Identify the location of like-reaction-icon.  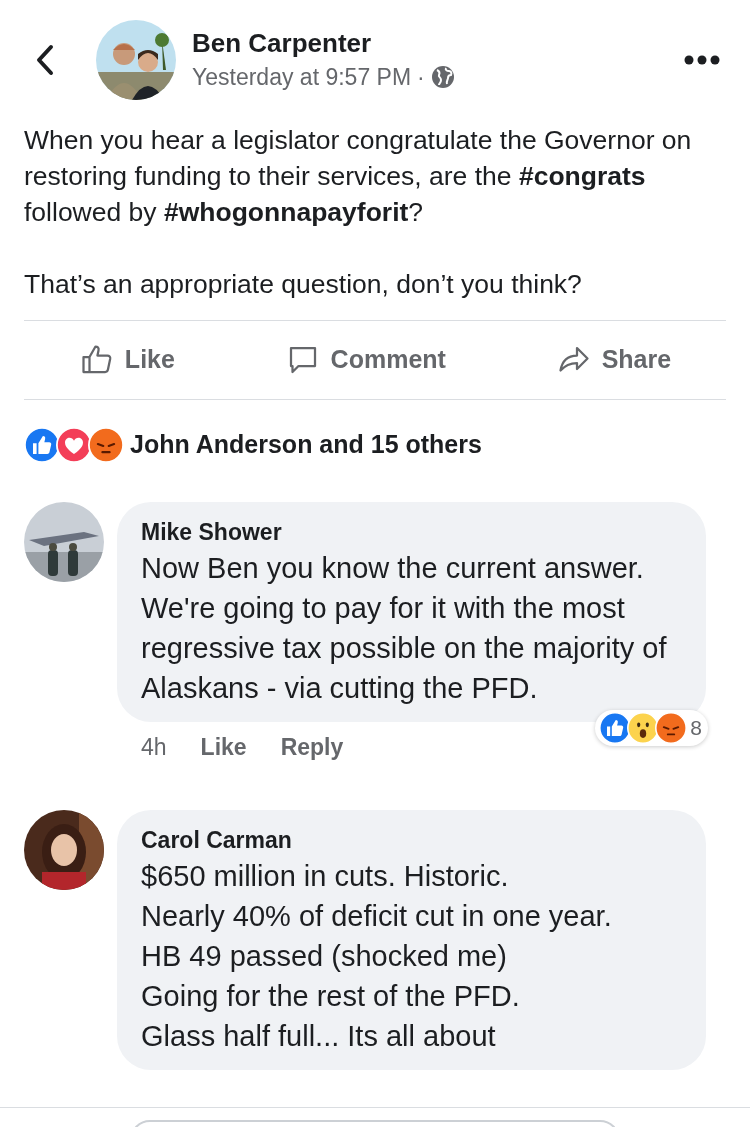
(42, 444).